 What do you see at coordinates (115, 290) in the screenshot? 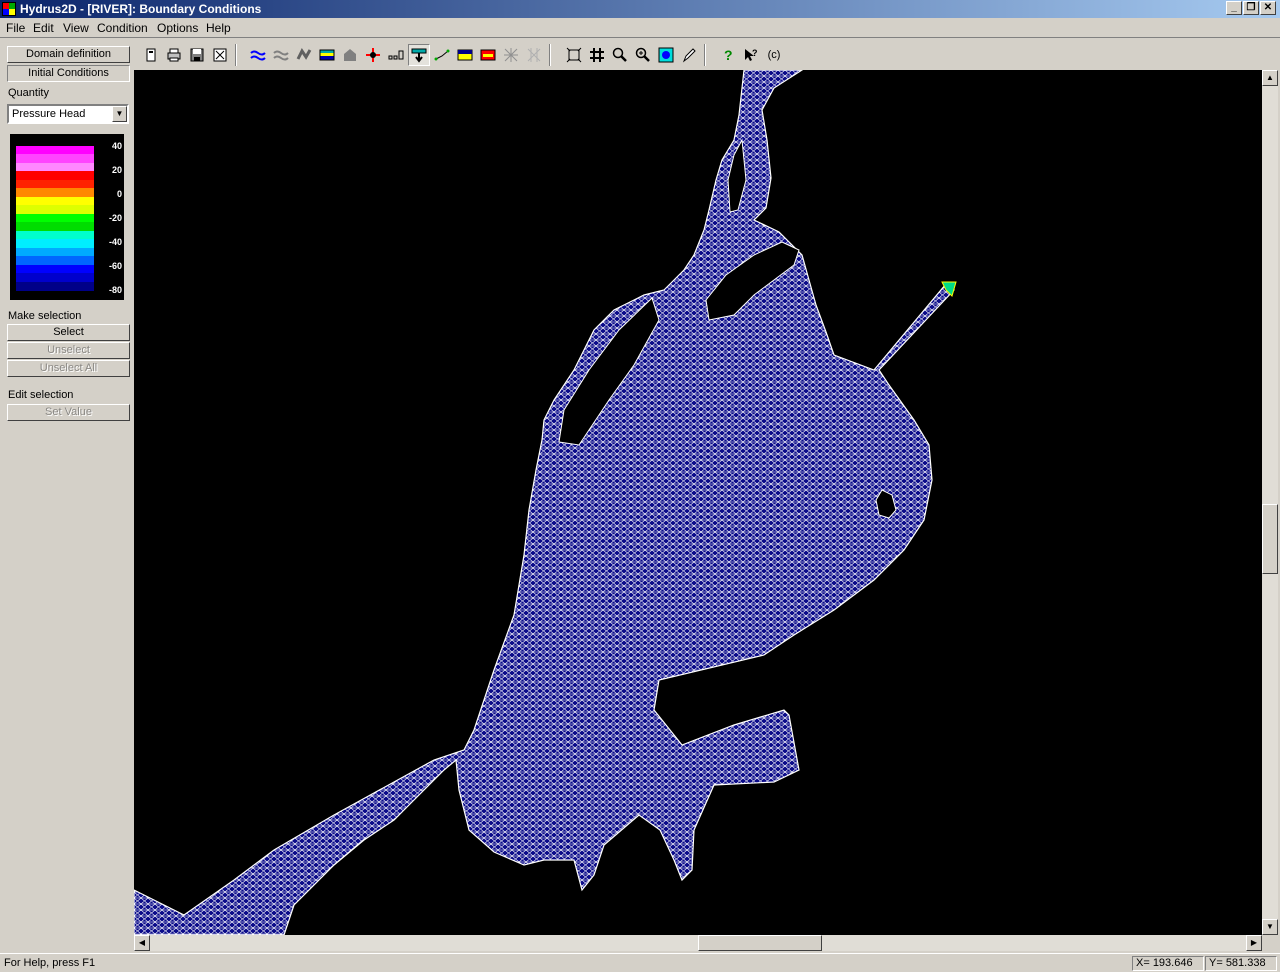
I see `legend-tick-label: -80` at bounding box center [115, 290].